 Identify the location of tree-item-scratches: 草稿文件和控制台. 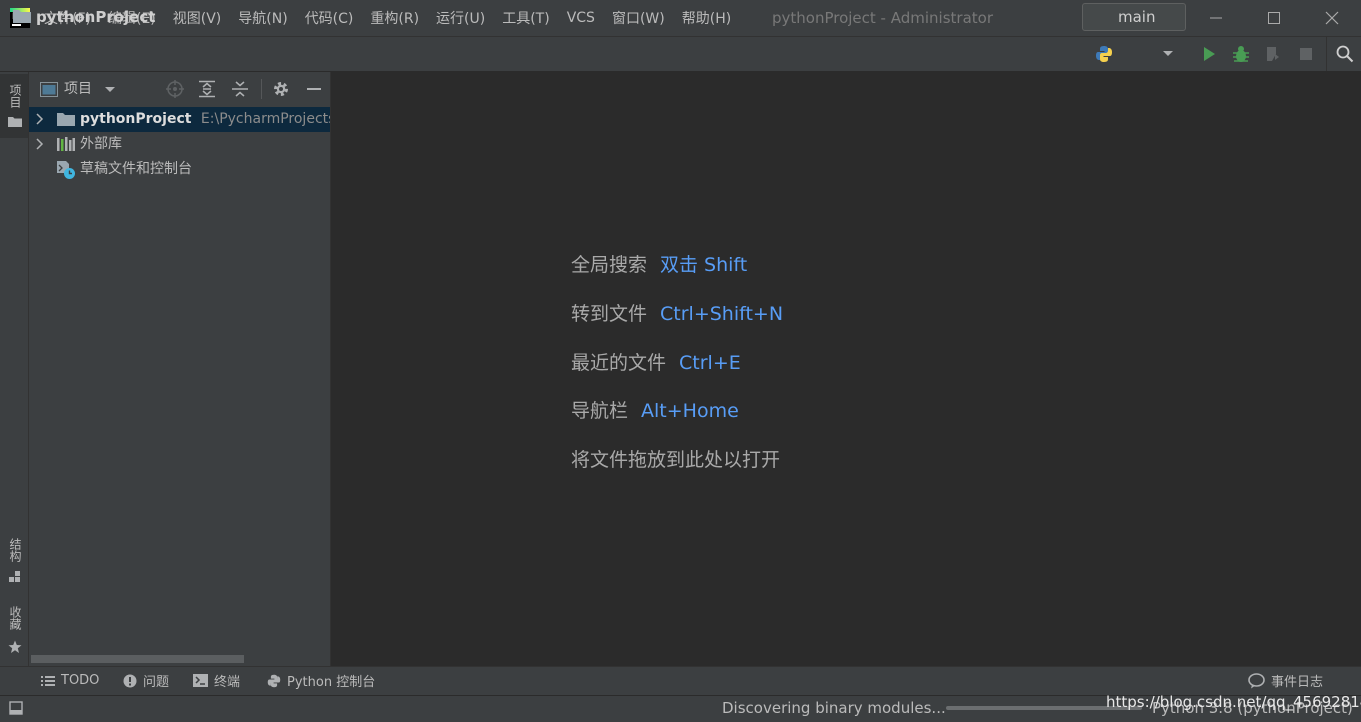
(136, 169).